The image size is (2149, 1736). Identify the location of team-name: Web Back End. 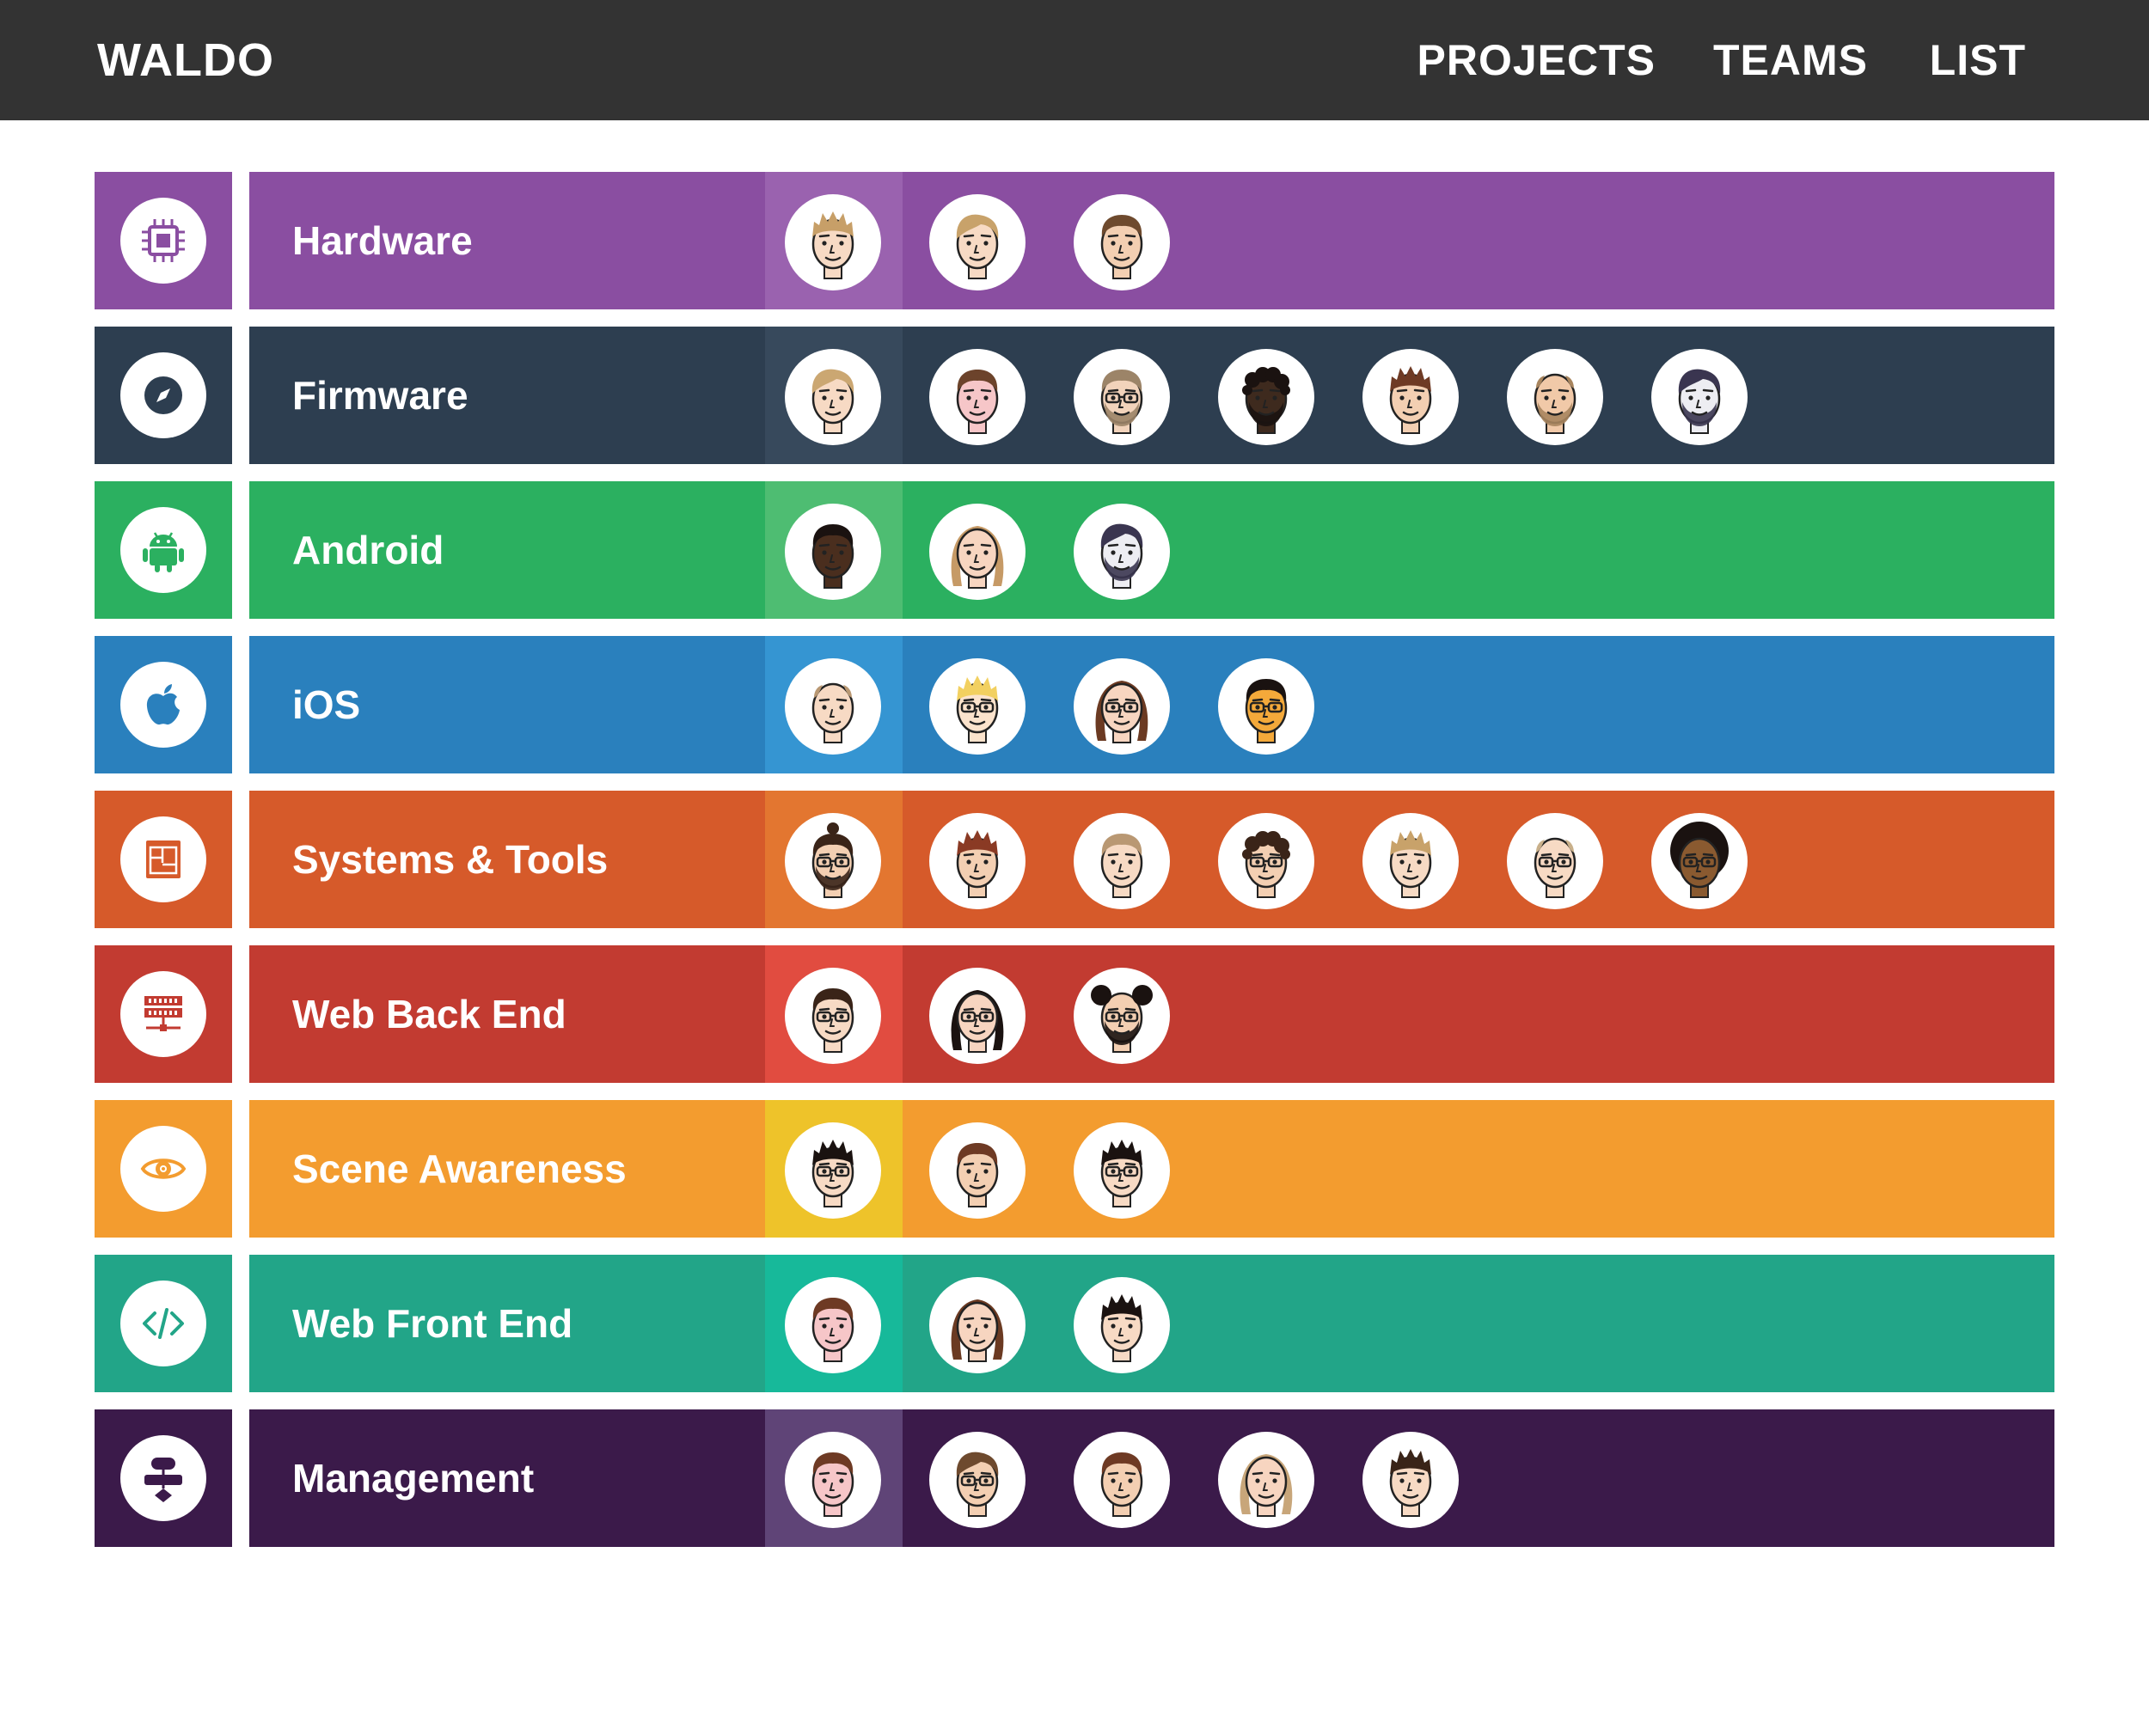
(429, 1014).